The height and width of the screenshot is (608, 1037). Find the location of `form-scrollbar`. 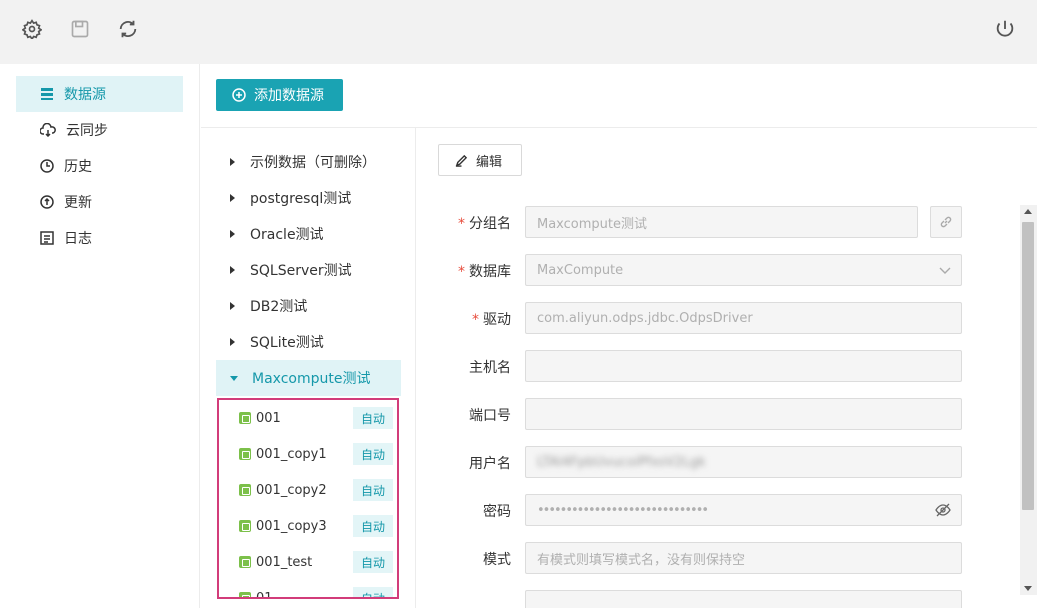

form-scrollbar is located at coordinates (1028, 400).